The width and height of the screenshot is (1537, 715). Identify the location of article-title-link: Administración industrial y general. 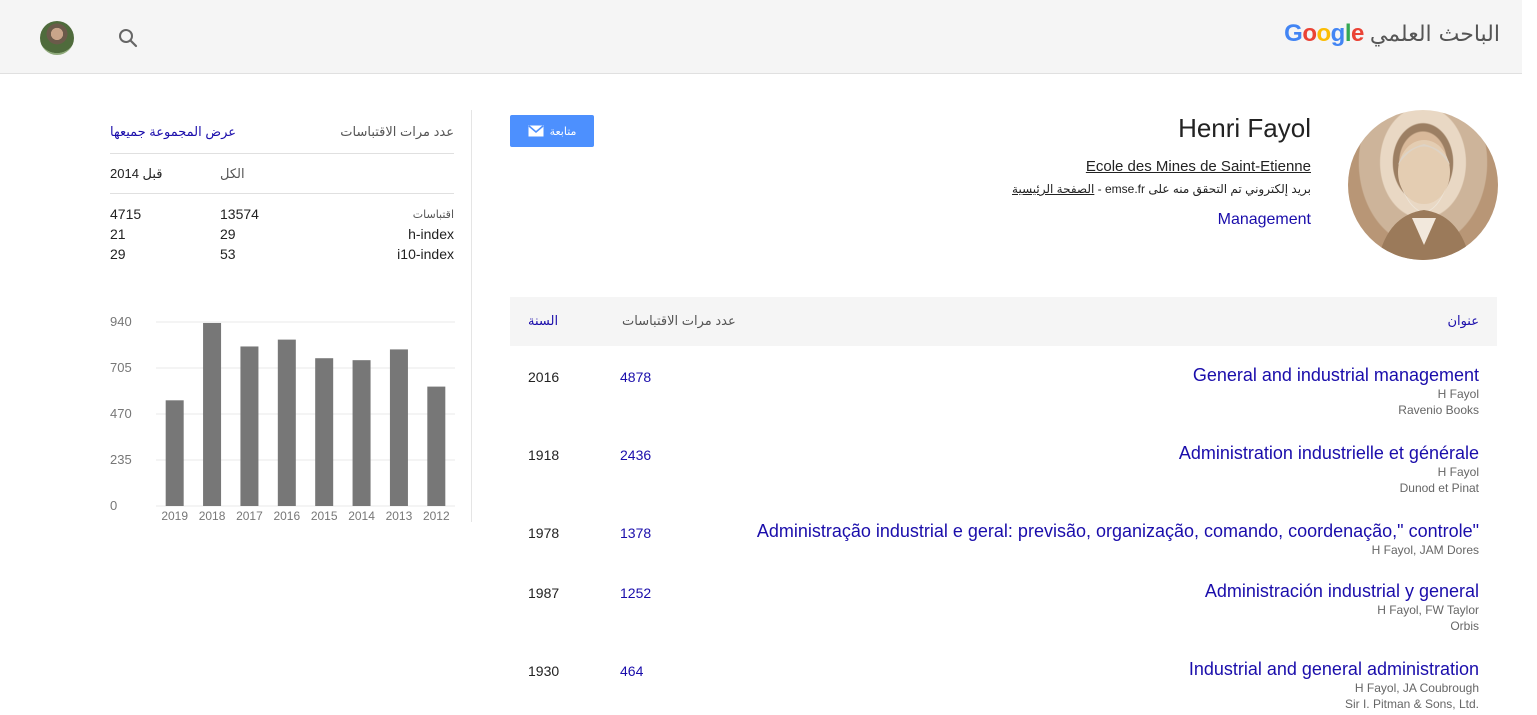
(1342, 591).